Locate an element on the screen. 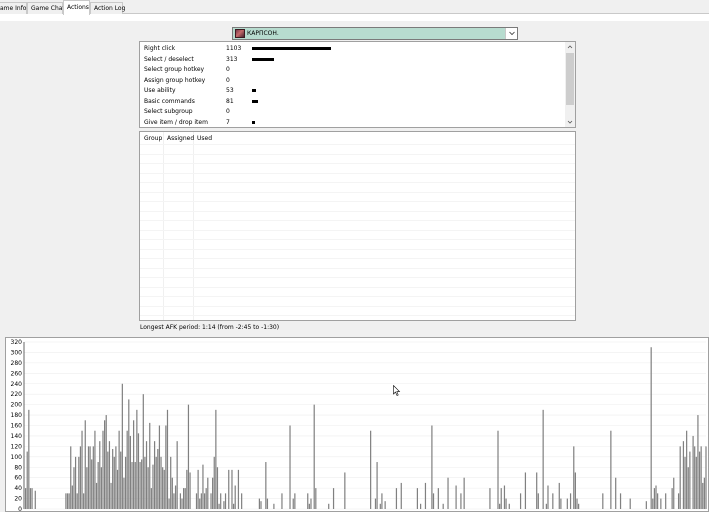  stat-value: 0 is located at coordinates (228, 69).